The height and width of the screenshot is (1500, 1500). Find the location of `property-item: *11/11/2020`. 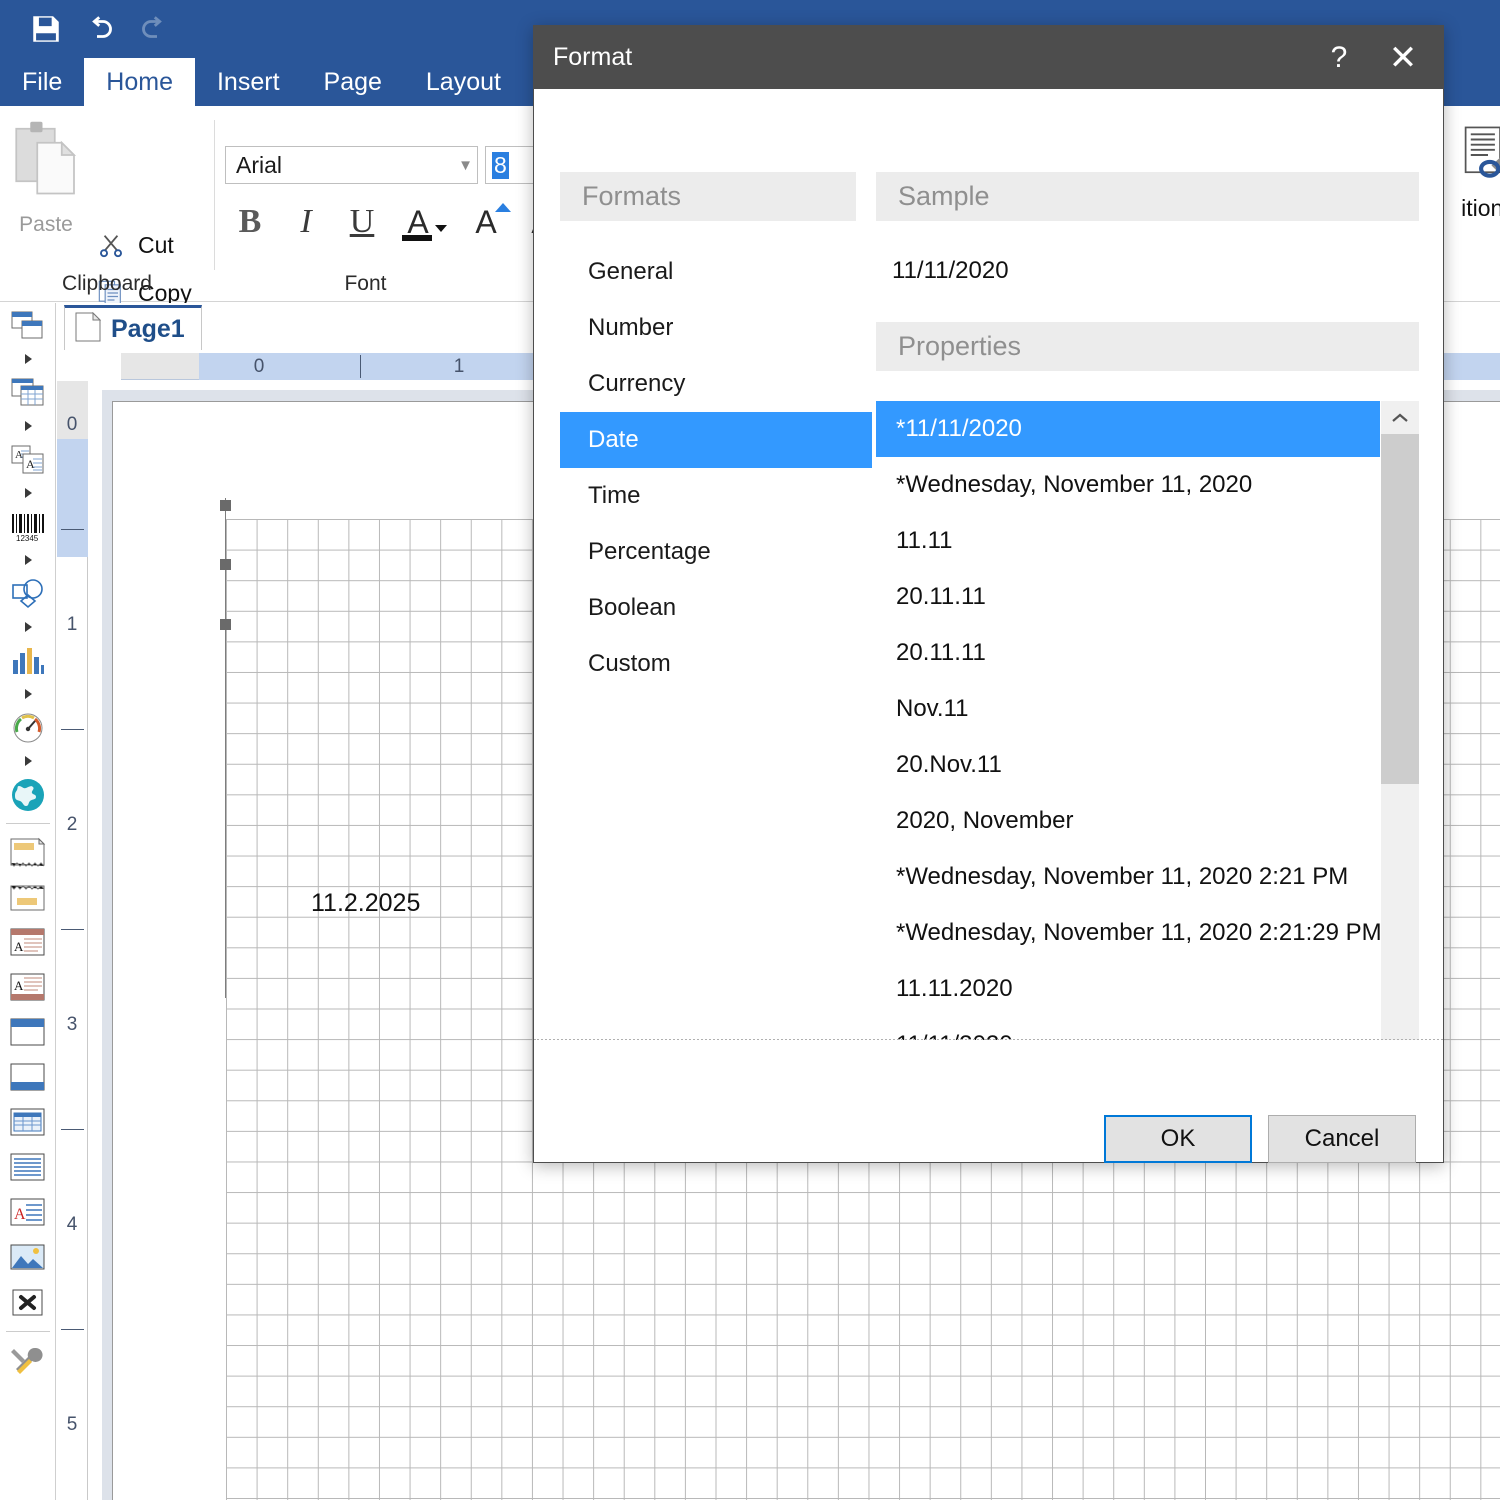

property-item: *11/11/2020 is located at coordinates (1128, 429).